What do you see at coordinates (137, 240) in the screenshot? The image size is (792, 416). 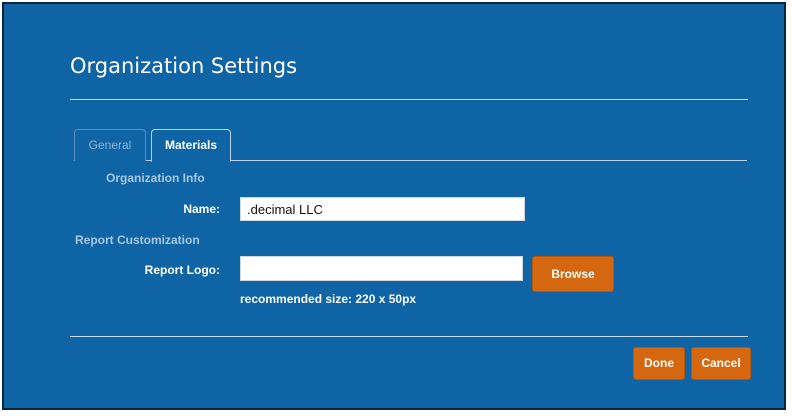 I see `report-customization-heading: Report Customization` at bounding box center [137, 240].